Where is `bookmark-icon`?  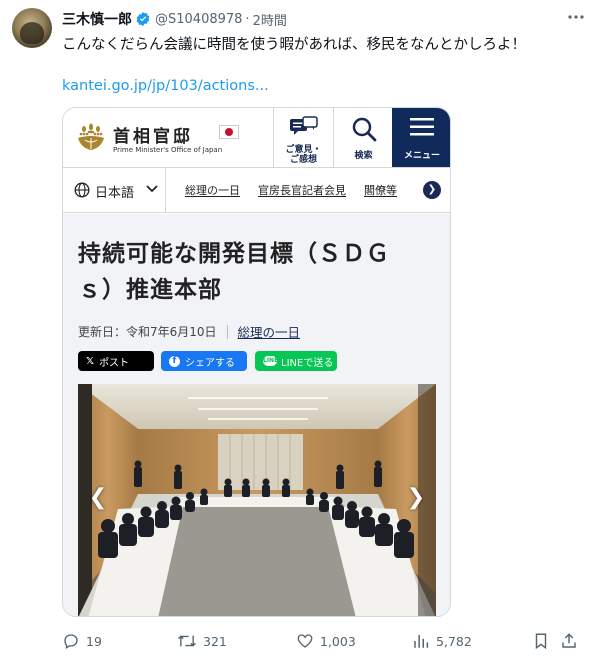 bookmark-icon is located at coordinates (541, 641).